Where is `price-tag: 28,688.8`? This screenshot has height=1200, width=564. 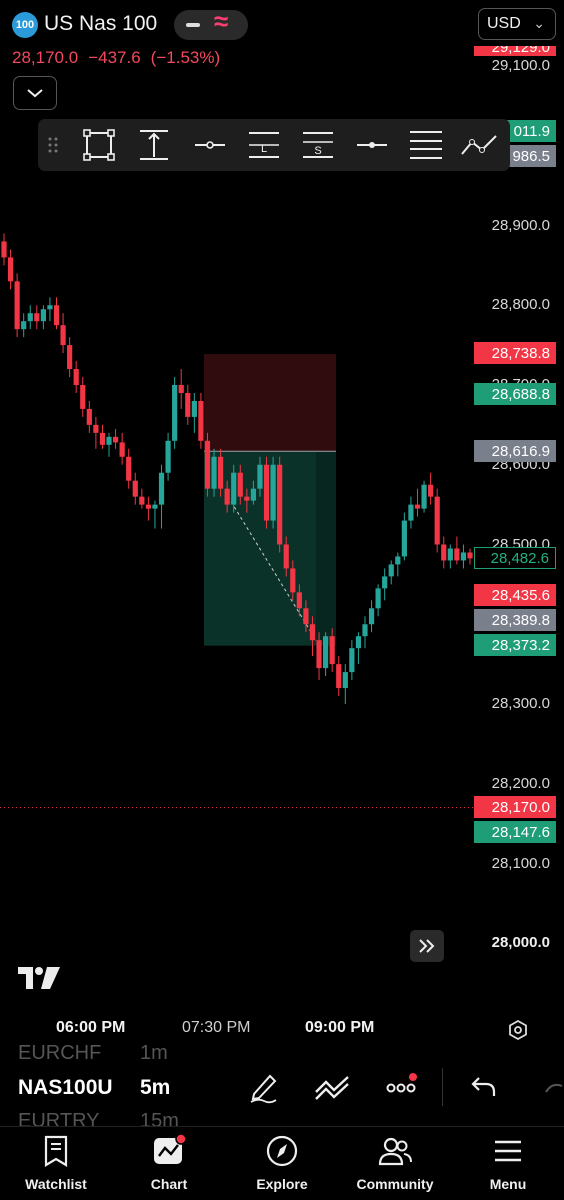
price-tag: 28,688.8 is located at coordinates (515, 394).